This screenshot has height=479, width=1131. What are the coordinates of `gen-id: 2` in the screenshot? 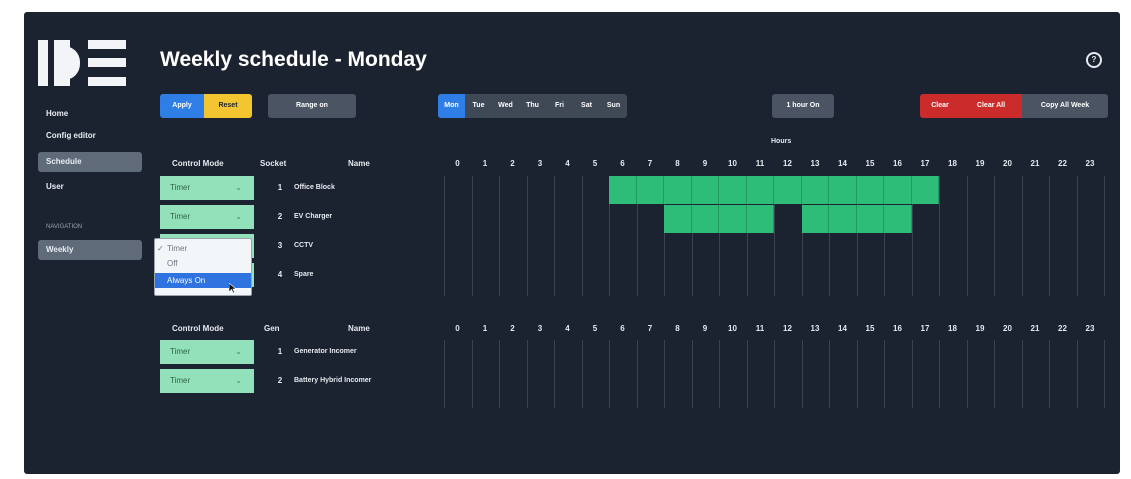 It's located at (280, 380).